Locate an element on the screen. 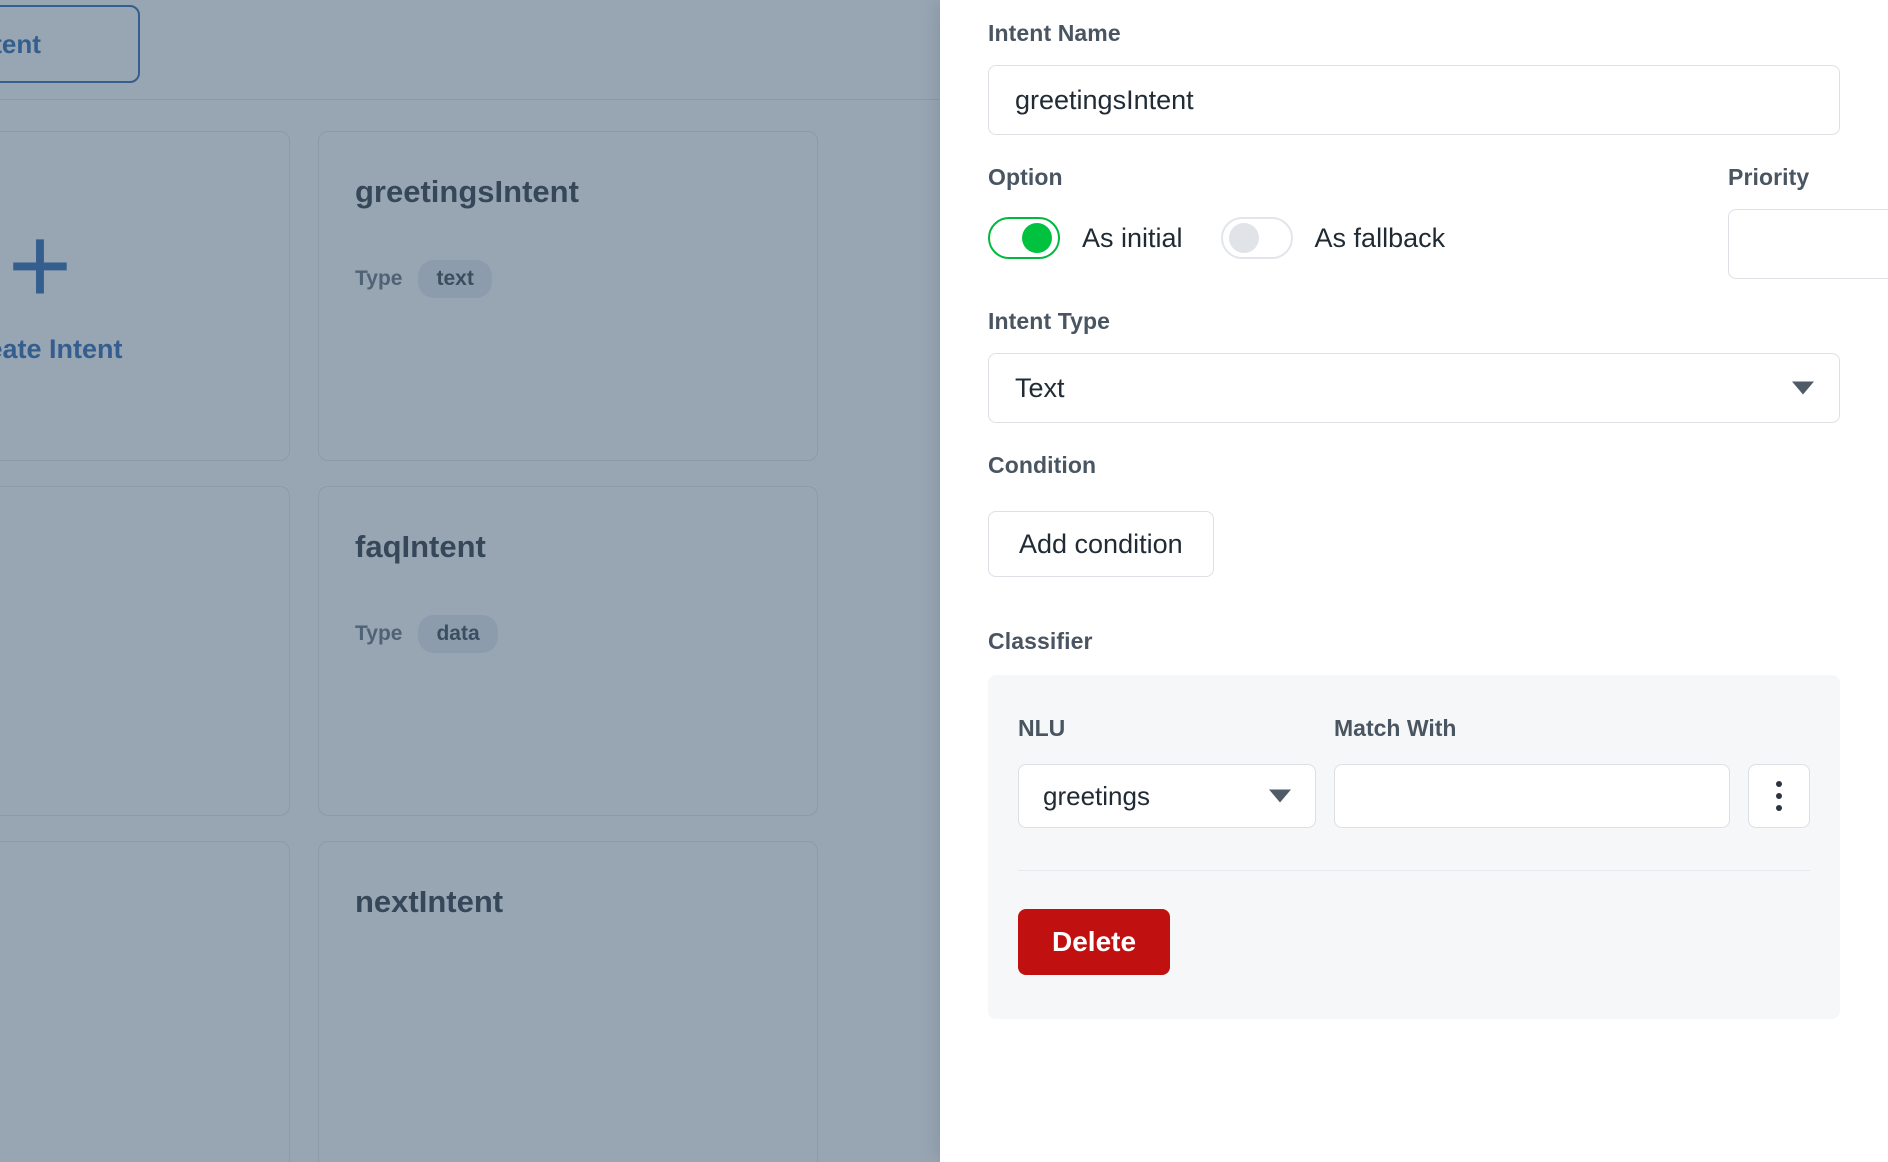 This screenshot has height=1162, width=1888. intent-card-type-row: Type data is located at coordinates (426, 634).